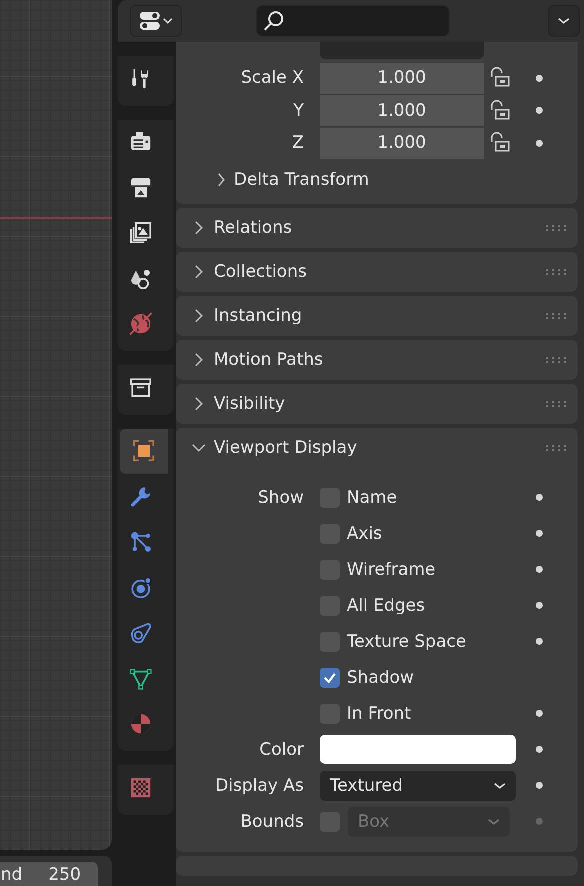  What do you see at coordinates (141, 724) in the screenshot?
I see `sphere-icon` at bounding box center [141, 724].